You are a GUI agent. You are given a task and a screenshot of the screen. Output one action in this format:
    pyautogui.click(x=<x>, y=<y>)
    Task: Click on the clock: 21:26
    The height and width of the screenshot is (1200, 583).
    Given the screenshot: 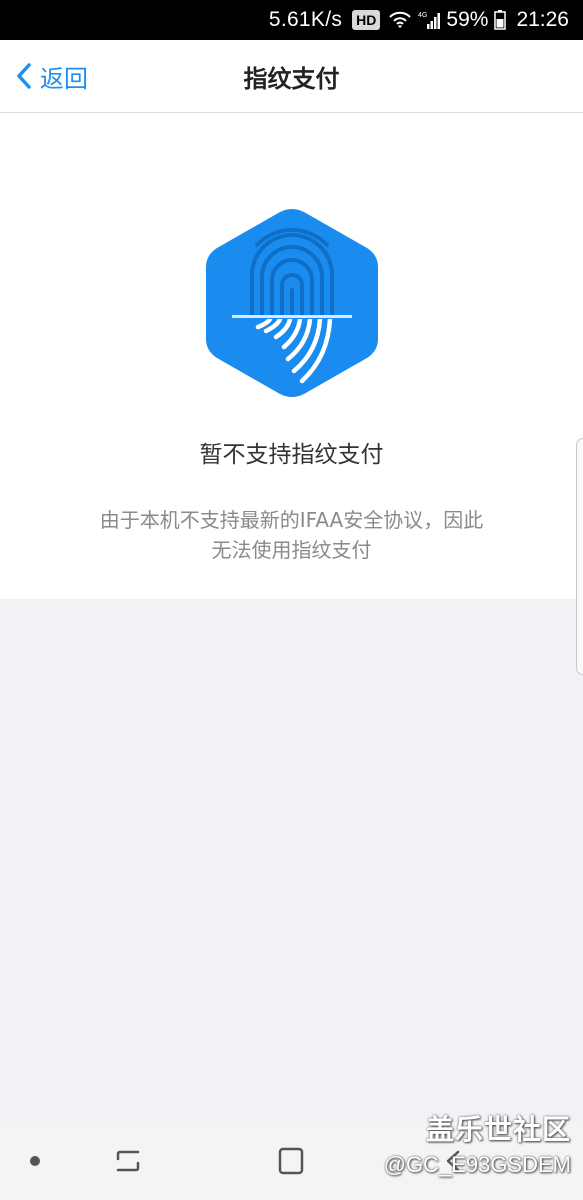 What is the action you would take?
    pyautogui.click(x=542, y=19)
    